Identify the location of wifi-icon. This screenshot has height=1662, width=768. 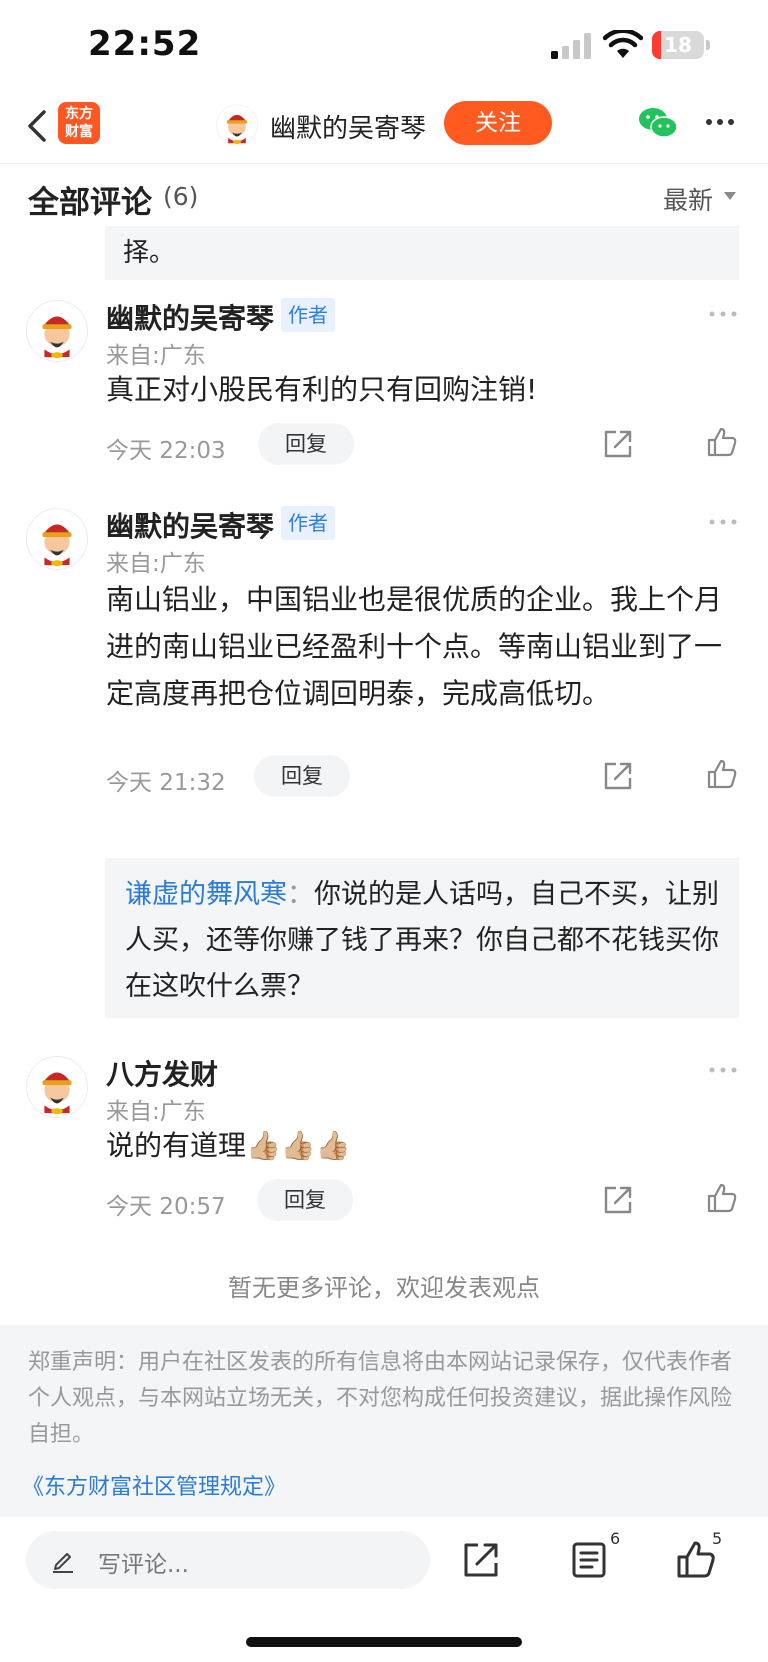
(623, 44).